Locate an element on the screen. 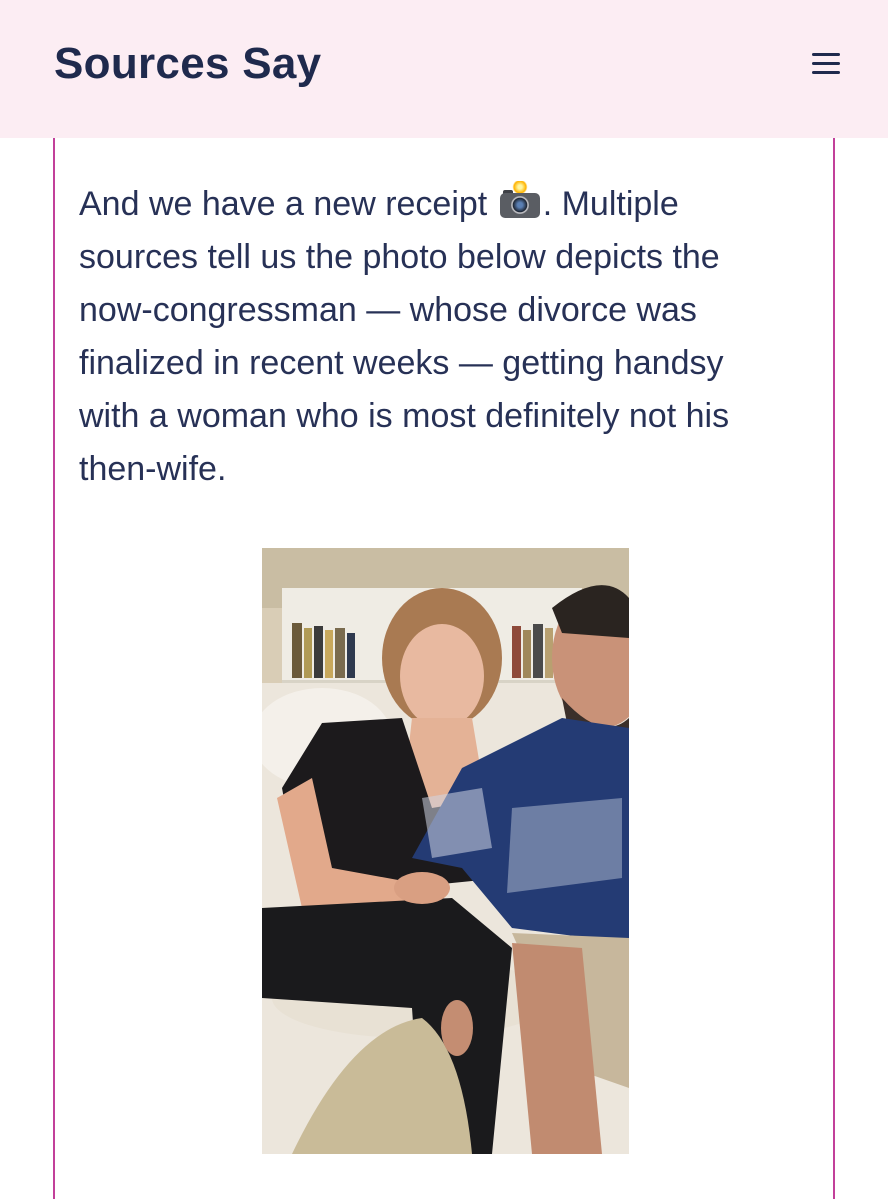 Image resolution: width=888 pixels, height=1199 pixels. hamburger-menu-icon is located at coordinates (826, 64).